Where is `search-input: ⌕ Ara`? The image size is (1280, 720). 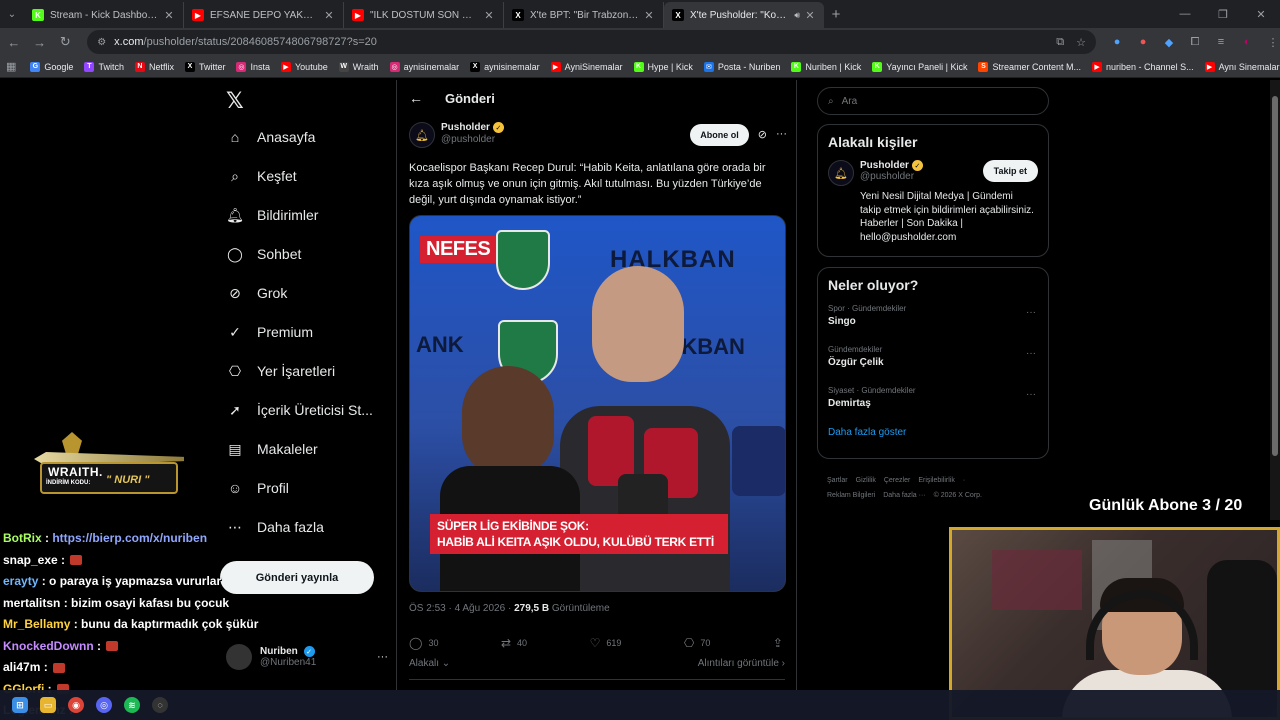
search-input: ⌕ Ara is located at coordinates (933, 101).